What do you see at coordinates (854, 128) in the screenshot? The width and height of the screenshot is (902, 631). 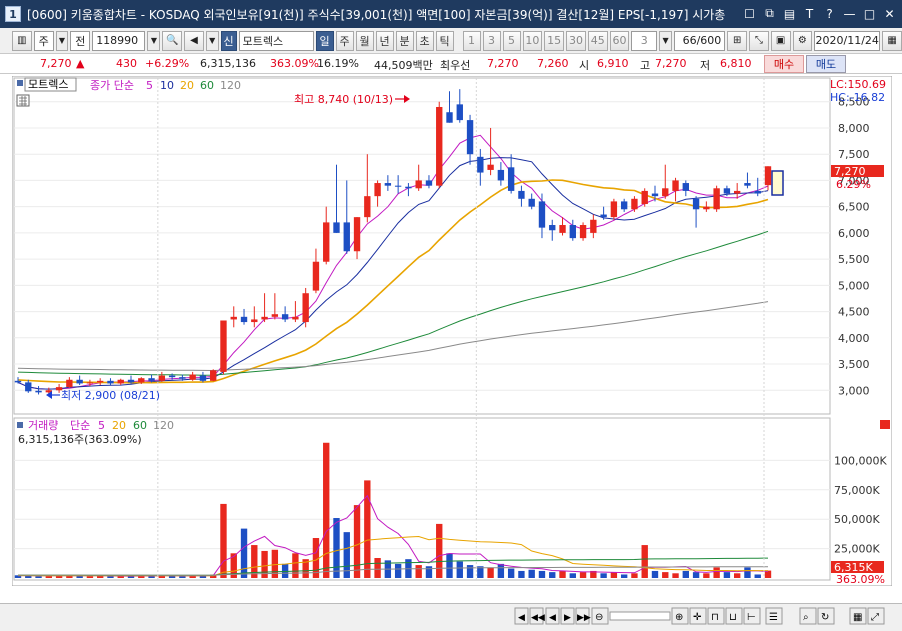 I see `price-tick-label: 8,000` at bounding box center [854, 128].